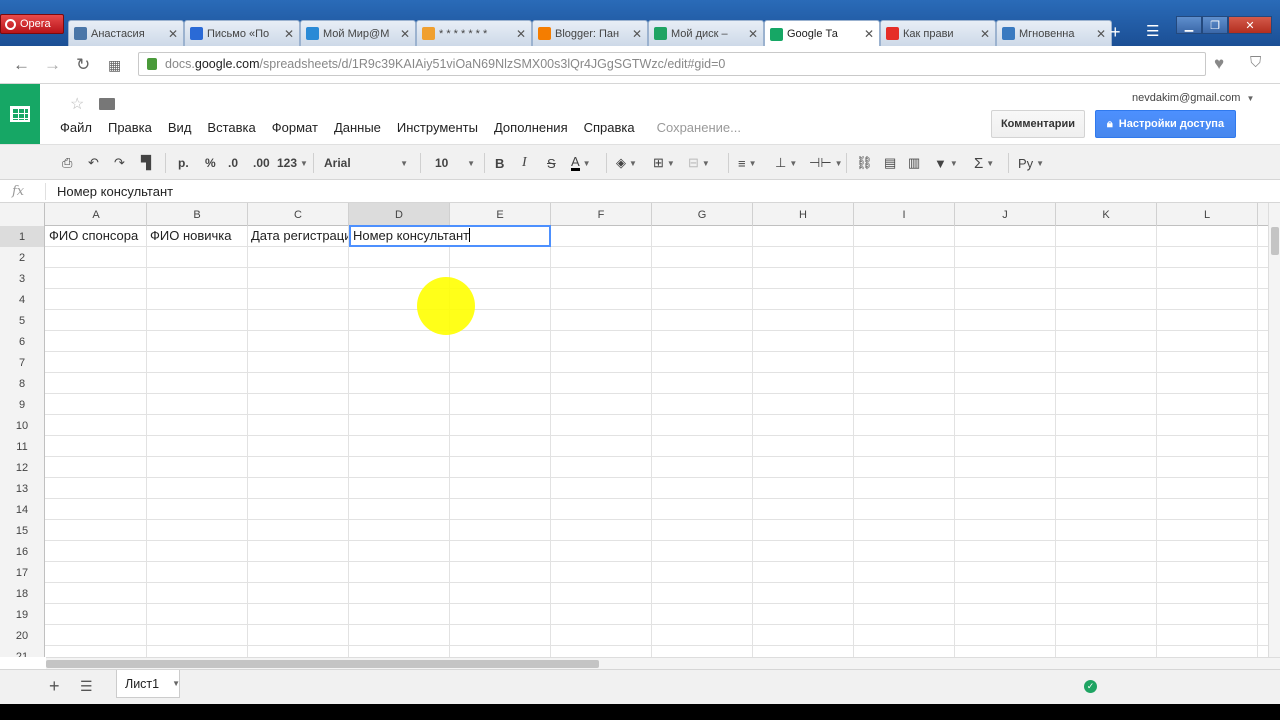 The image size is (1280, 720). I want to click on cell-h7, so click(803, 362).